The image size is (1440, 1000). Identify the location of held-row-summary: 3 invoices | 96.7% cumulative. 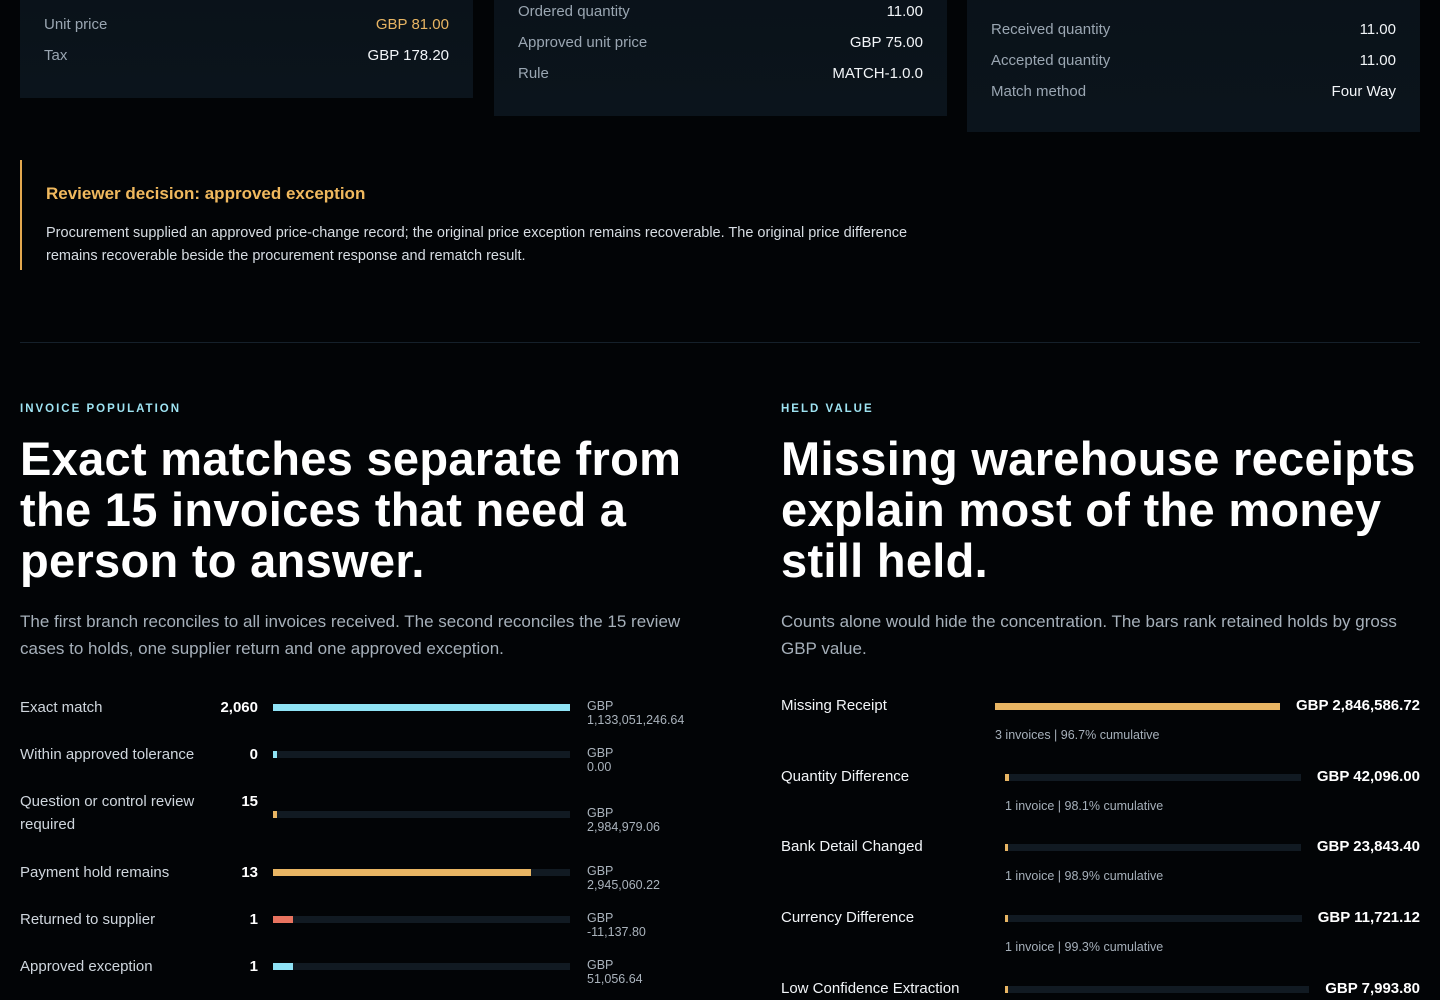
(1077, 735).